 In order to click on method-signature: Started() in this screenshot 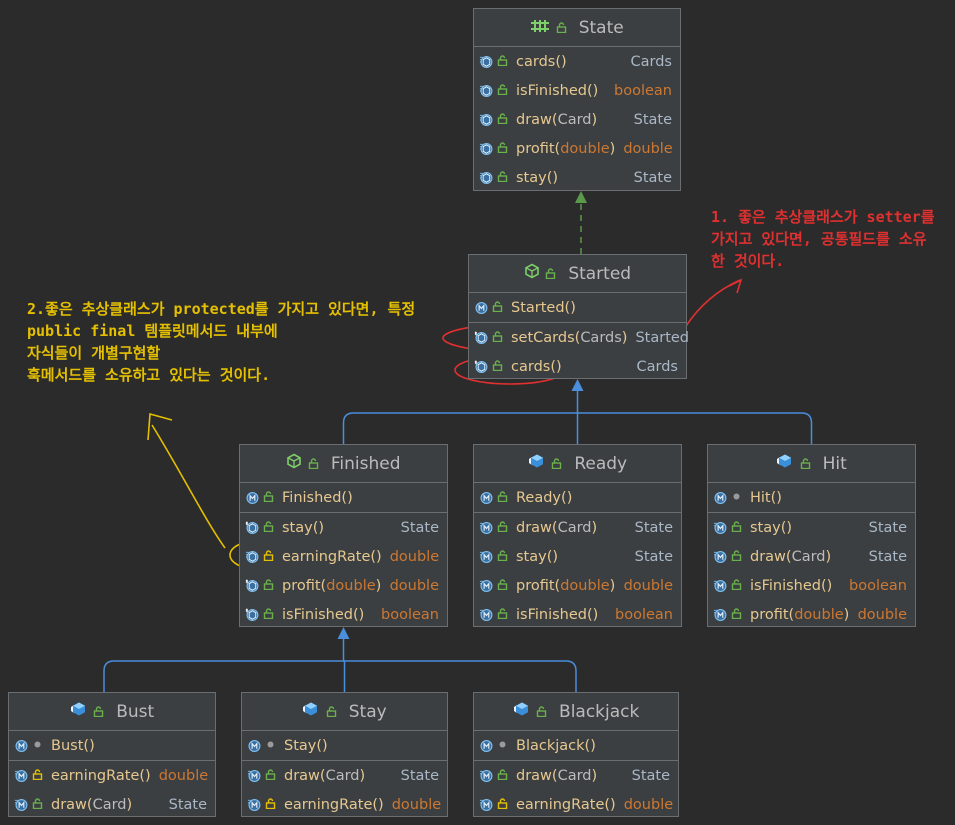, I will do `click(543, 307)`.